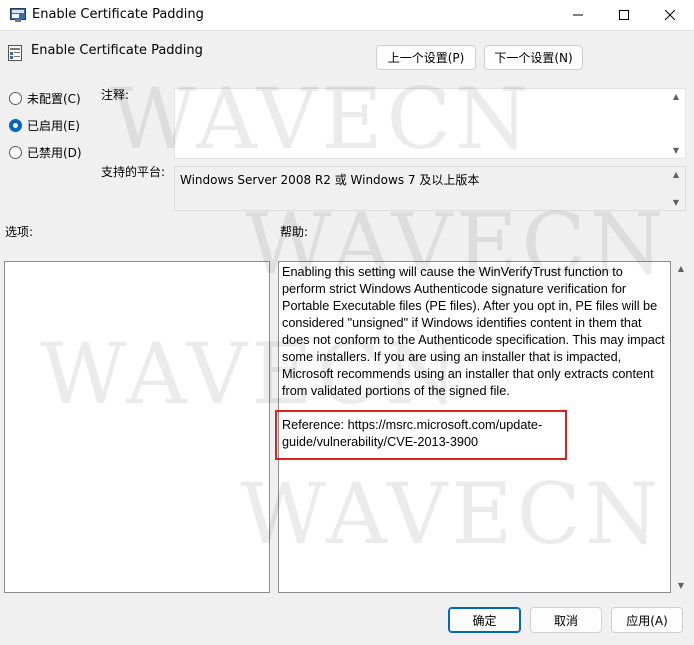 The image size is (694, 645). I want to click on platform-value: Windows Server 2008 R2 或 Windows 7 及以上版本, so click(330, 180).